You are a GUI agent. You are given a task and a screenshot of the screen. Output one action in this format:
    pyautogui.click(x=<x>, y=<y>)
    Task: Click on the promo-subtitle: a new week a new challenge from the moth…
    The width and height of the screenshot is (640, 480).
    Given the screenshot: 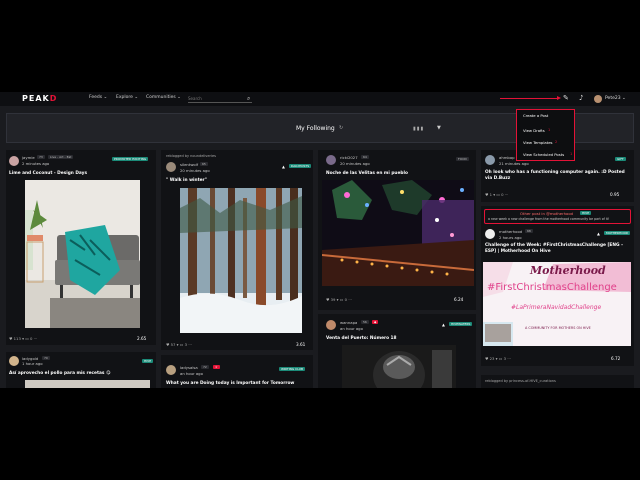 What is the action you would take?
    pyautogui.click(x=549, y=219)
    